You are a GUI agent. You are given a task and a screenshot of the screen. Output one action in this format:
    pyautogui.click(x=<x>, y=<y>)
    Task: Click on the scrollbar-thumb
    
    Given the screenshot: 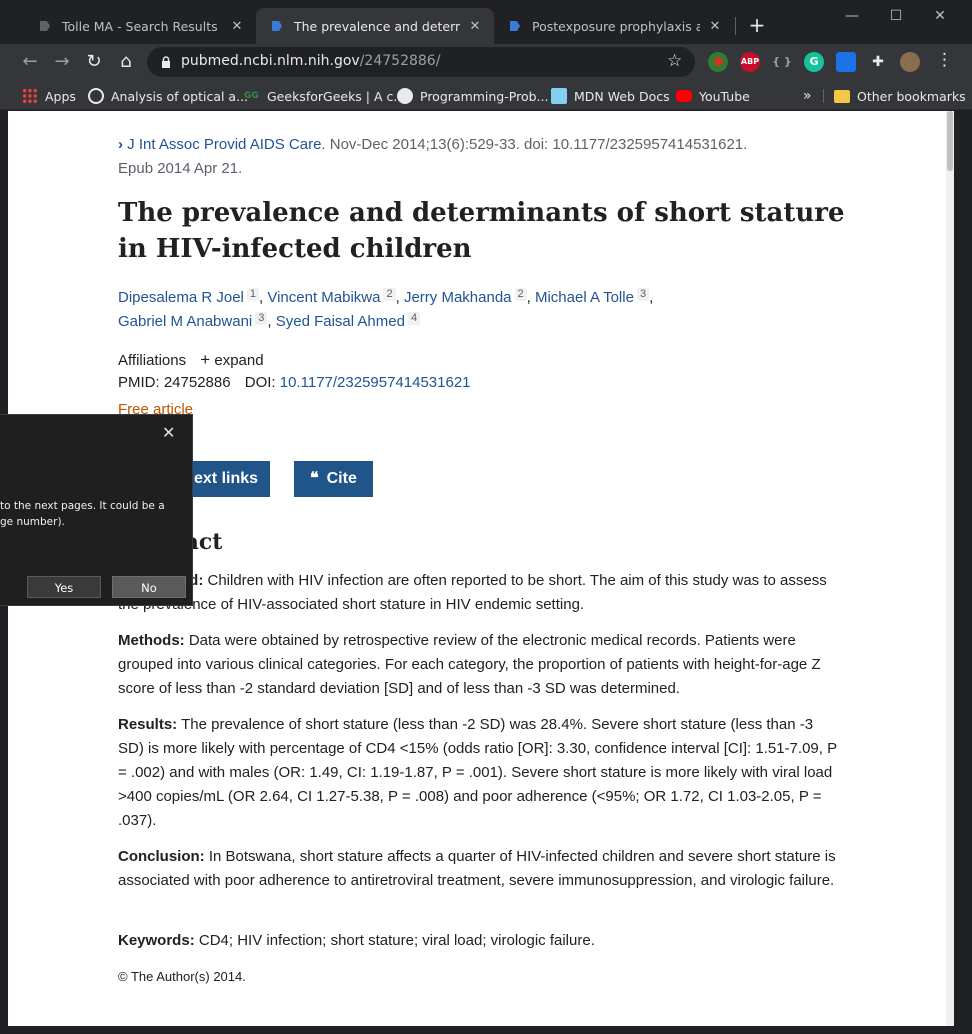 What is the action you would take?
    pyautogui.click(x=950, y=141)
    